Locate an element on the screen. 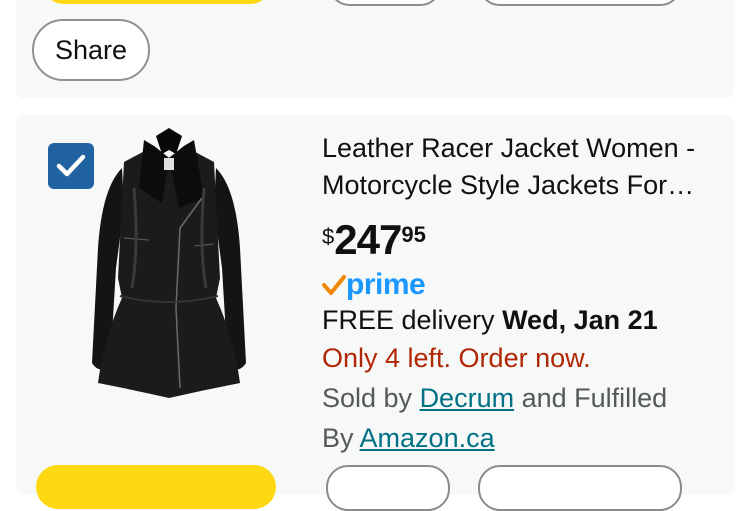 Image resolution: width=750 pixels, height=511 pixels. price-fraction: 95 is located at coordinates (413, 234).